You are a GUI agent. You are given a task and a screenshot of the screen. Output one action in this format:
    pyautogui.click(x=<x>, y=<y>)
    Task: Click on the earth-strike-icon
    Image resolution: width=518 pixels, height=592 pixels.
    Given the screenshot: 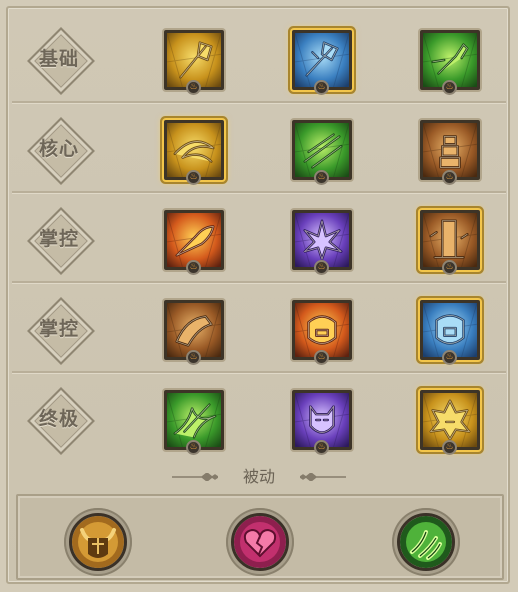 What is the action you would take?
    pyautogui.click(x=194, y=330)
    